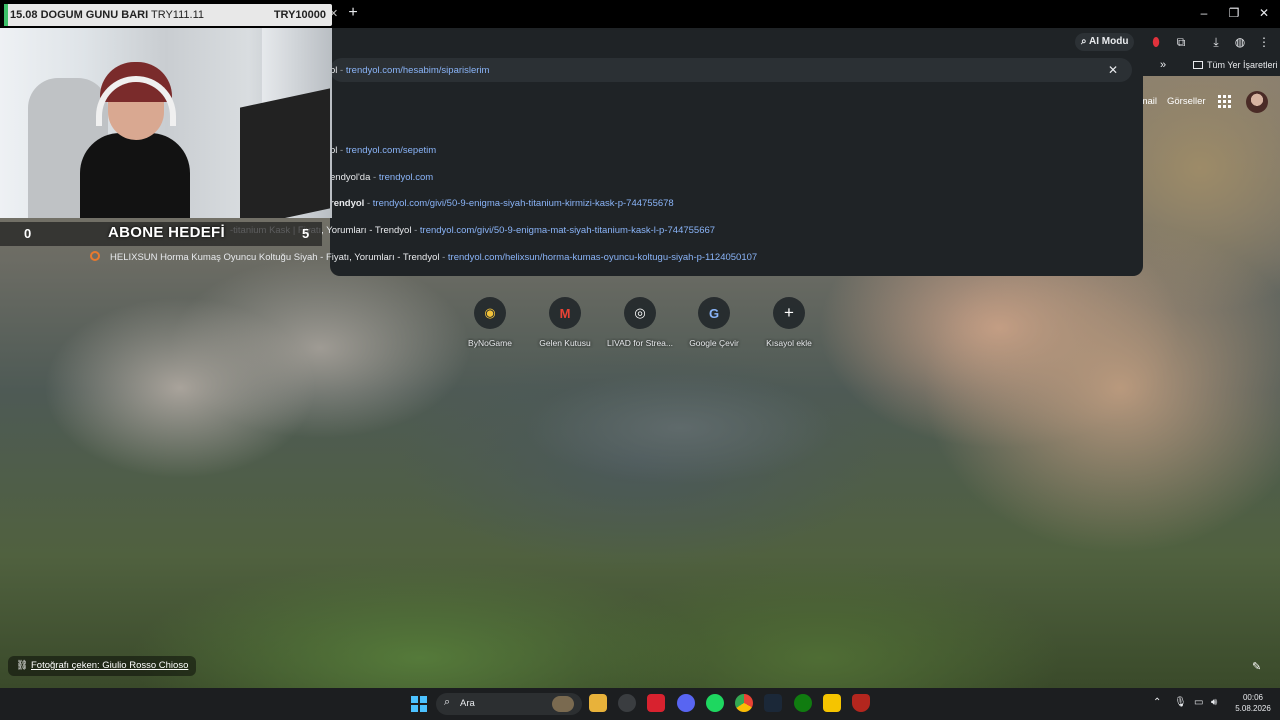 Image resolution: width=1280 pixels, height=720 pixels. I want to click on profile-icon: ◍, so click(1240, 42).